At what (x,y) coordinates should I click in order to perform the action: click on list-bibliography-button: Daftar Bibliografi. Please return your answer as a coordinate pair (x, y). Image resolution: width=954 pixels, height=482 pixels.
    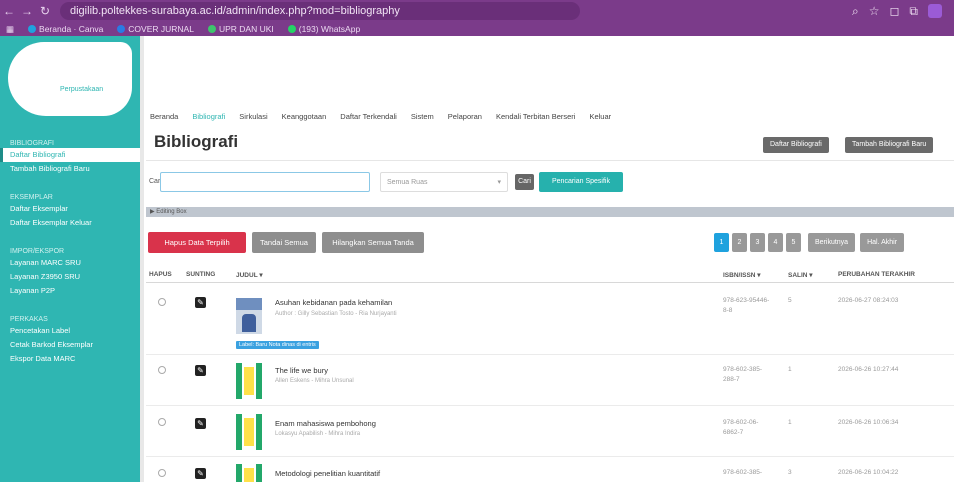
    Looking at the image, I should click on (796, 145).